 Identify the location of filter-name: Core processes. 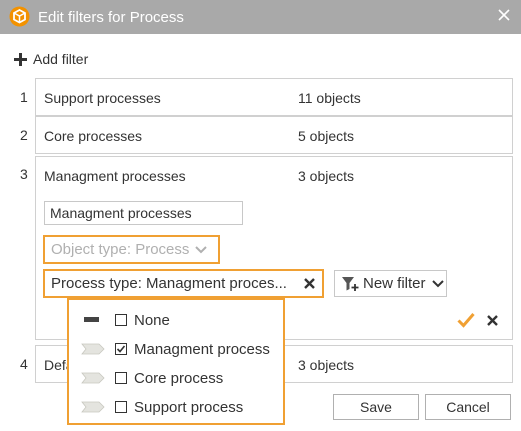
(93, 136).